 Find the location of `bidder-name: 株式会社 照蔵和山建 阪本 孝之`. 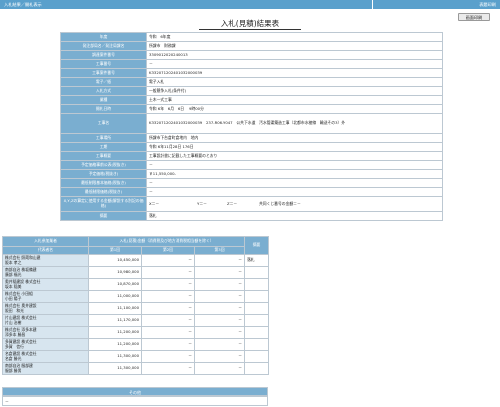

bidder-name: 株式会社 照蔵和山建 阪本 孝之 is located at coordinates (45, 260).